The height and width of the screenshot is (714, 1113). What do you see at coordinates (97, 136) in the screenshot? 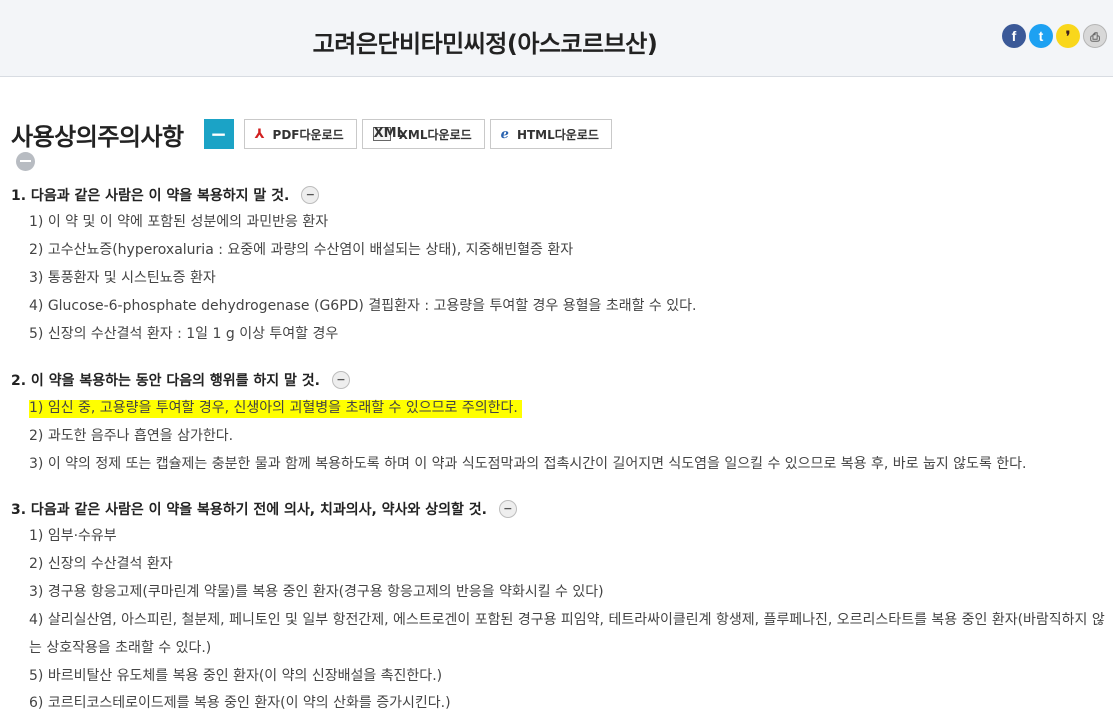
I see `section-title: 사용상의주의사항` at bounding box center [97, 136].